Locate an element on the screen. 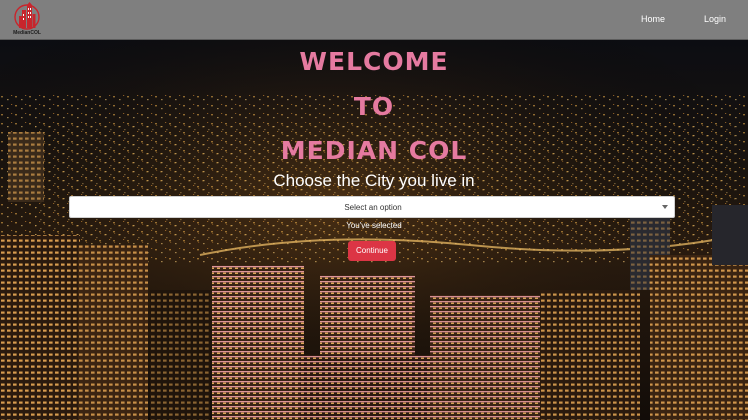  site-logo: MedianCOL is located at coordinates (27, 20).